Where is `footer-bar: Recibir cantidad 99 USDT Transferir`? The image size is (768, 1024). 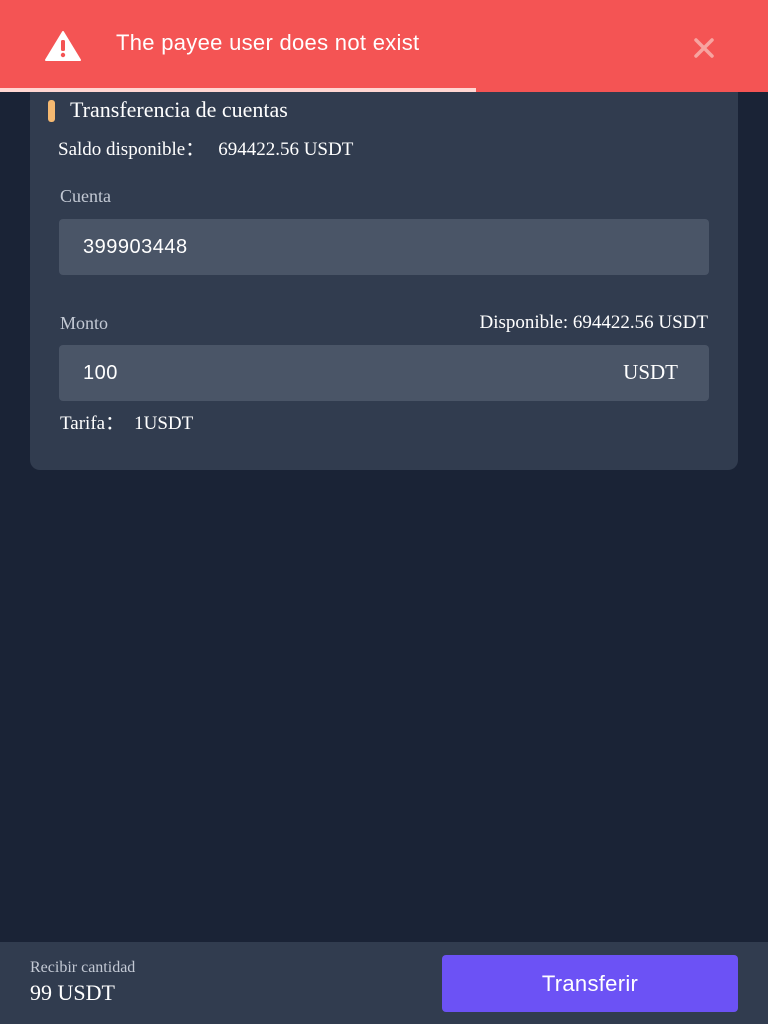
footer-bar: Recibir cantidad 99 USDT Transferir is located at coordinates (384, 983).